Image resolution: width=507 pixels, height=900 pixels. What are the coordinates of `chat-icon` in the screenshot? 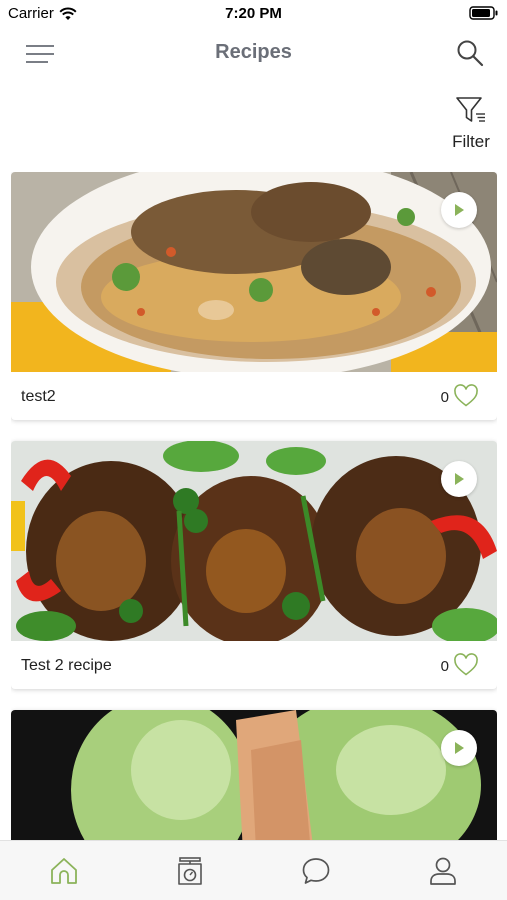 It's located at (316, 871).